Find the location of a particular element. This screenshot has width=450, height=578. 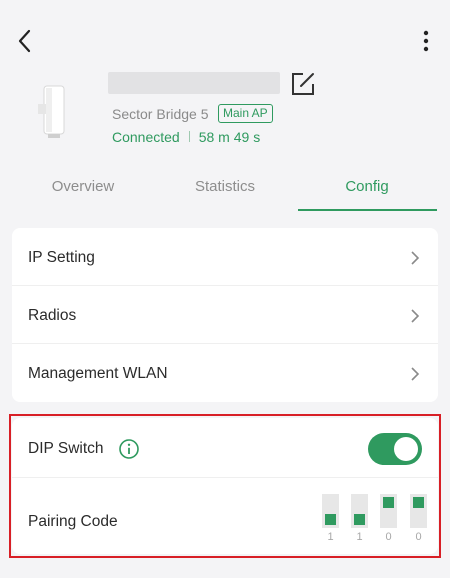

config-item-label: Management WLAN is located at coordinates (98, 373).